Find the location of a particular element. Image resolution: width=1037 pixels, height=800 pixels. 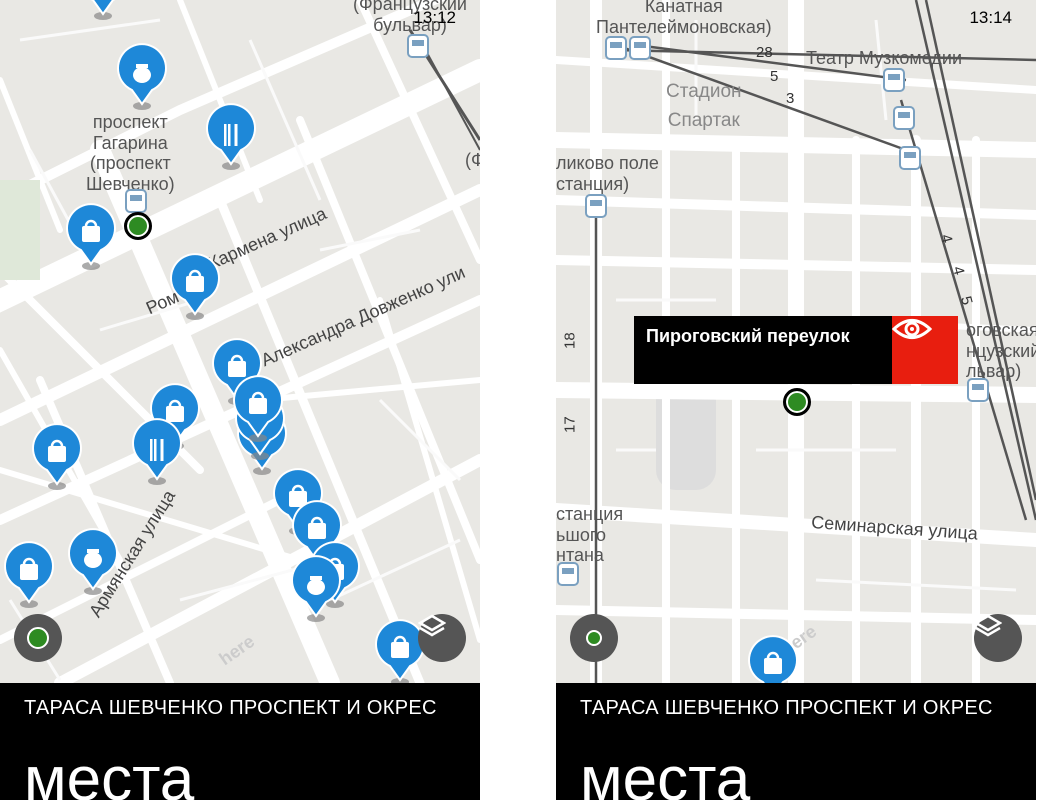

popup-title: Пироговский переулок is located at coordinates (748, 336).